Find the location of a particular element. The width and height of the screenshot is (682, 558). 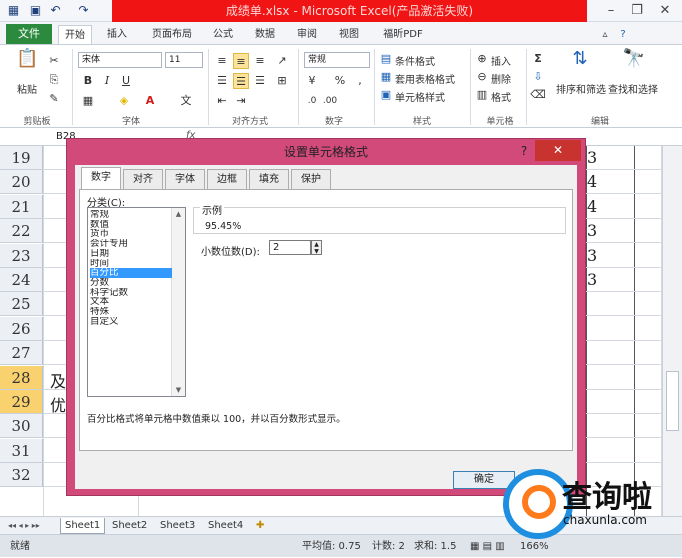

category-item: 货币 is located at coordinates (131, 234).